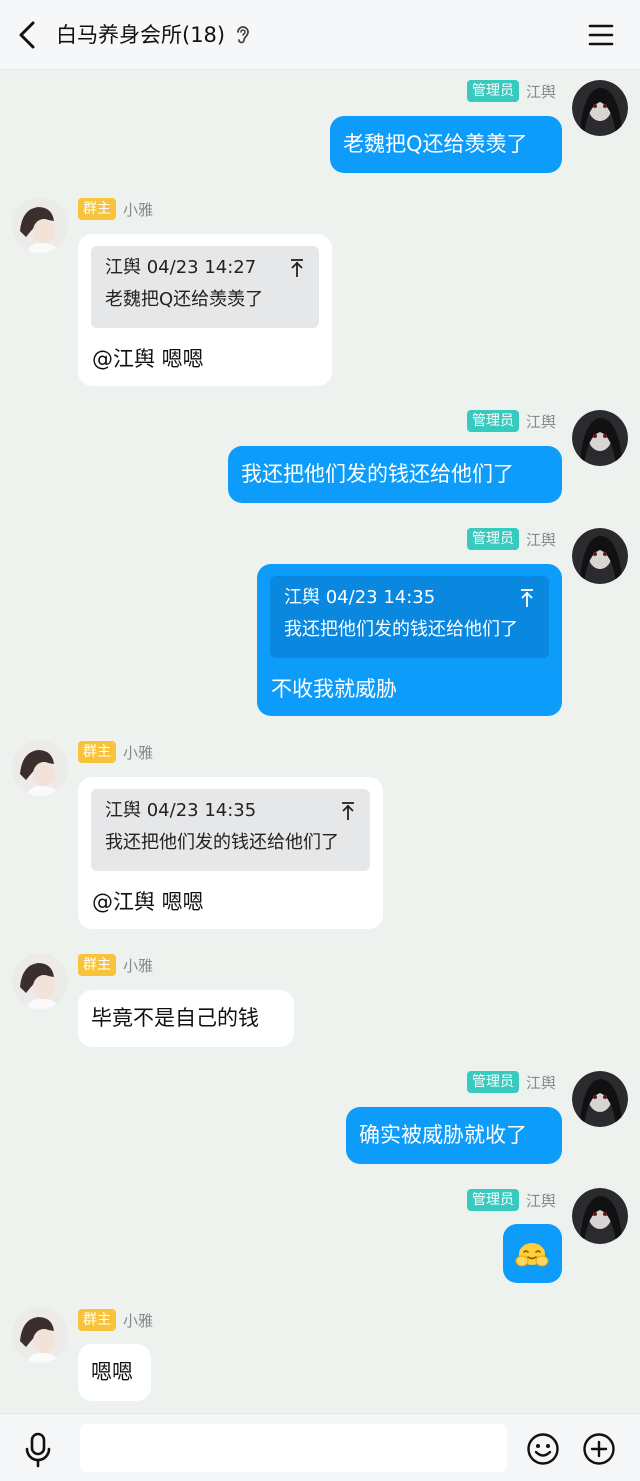 This screenshot has height=1481, width=640. I want to click on hug-emoji-icon, so click(532, 1255).